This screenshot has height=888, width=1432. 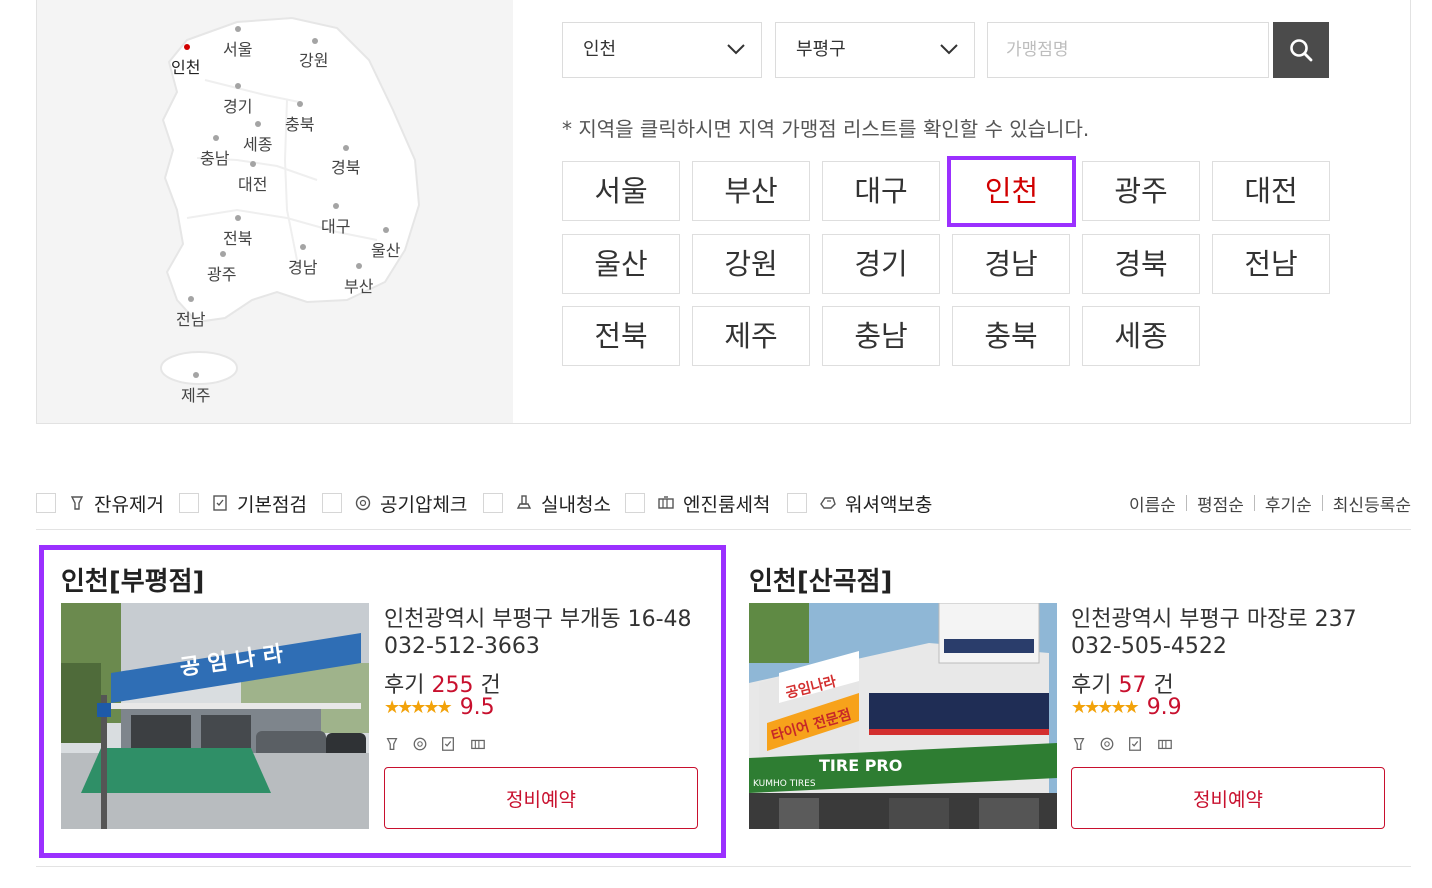 I want to click on shop-title: 인천[부평점], so click(x=132, y=579).